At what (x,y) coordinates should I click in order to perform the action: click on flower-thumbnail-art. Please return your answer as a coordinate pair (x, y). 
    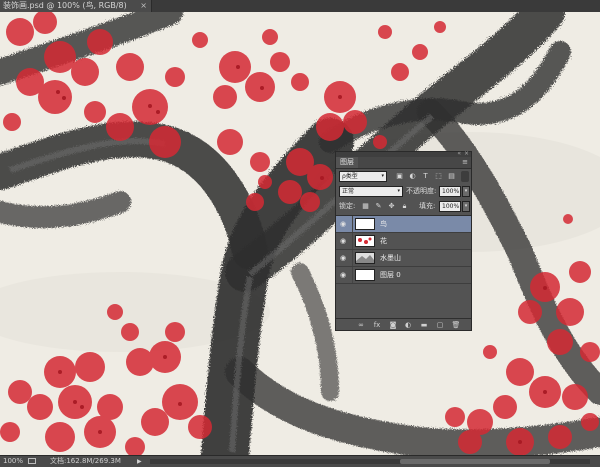
    Looking at the image, I should click on (365, 240).